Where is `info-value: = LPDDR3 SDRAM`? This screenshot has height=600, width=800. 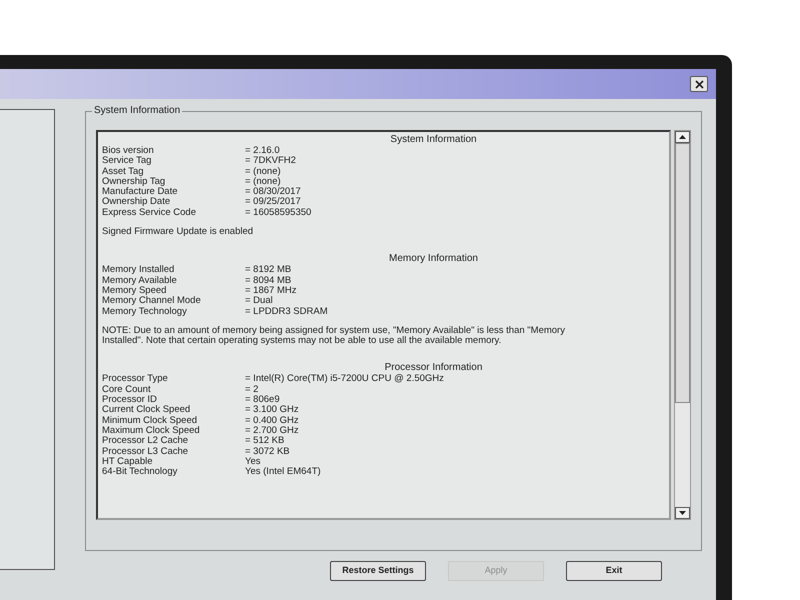 info-value: = LPDDR3 SDRAM is located at coordinates (286, 311).